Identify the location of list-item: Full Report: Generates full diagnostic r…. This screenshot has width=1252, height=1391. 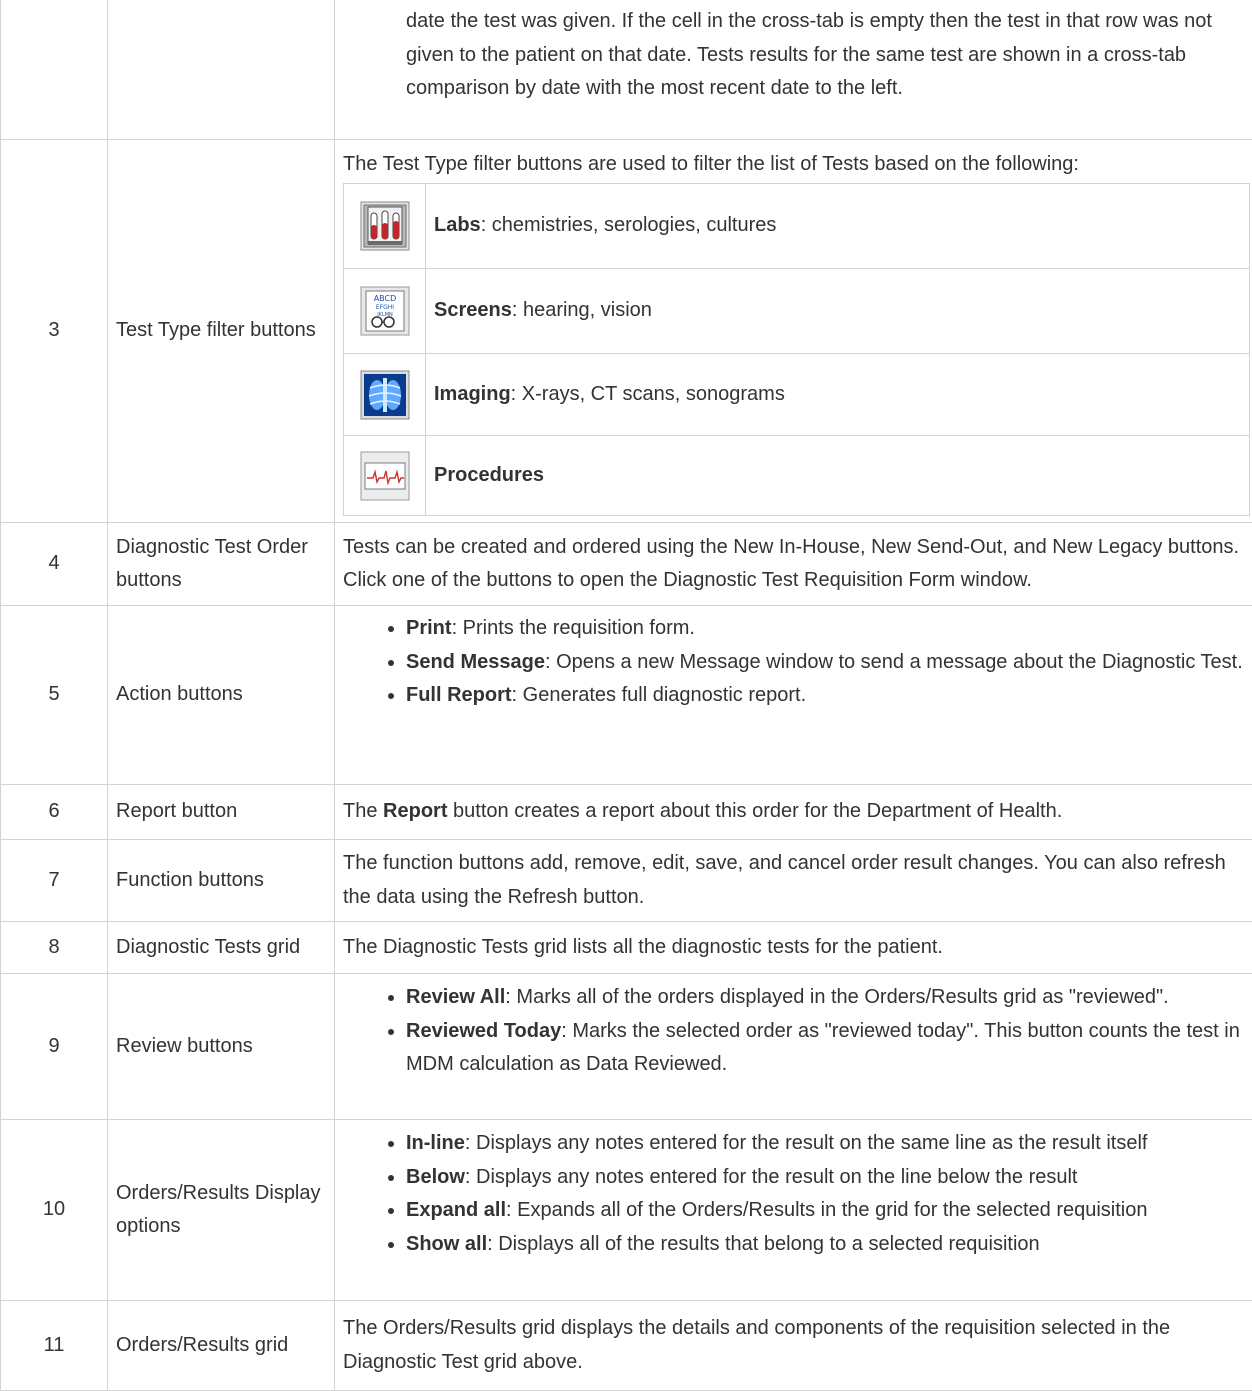
(828, 696).